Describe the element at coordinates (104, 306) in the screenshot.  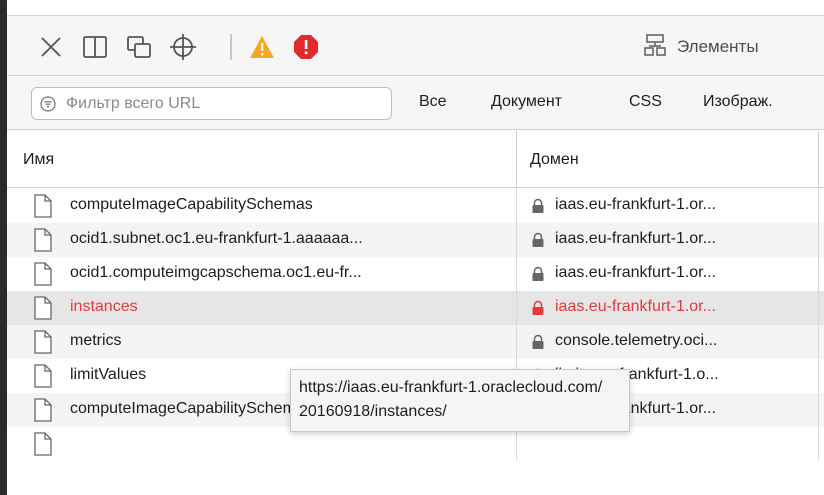
I see `request-name: instances` at that location.